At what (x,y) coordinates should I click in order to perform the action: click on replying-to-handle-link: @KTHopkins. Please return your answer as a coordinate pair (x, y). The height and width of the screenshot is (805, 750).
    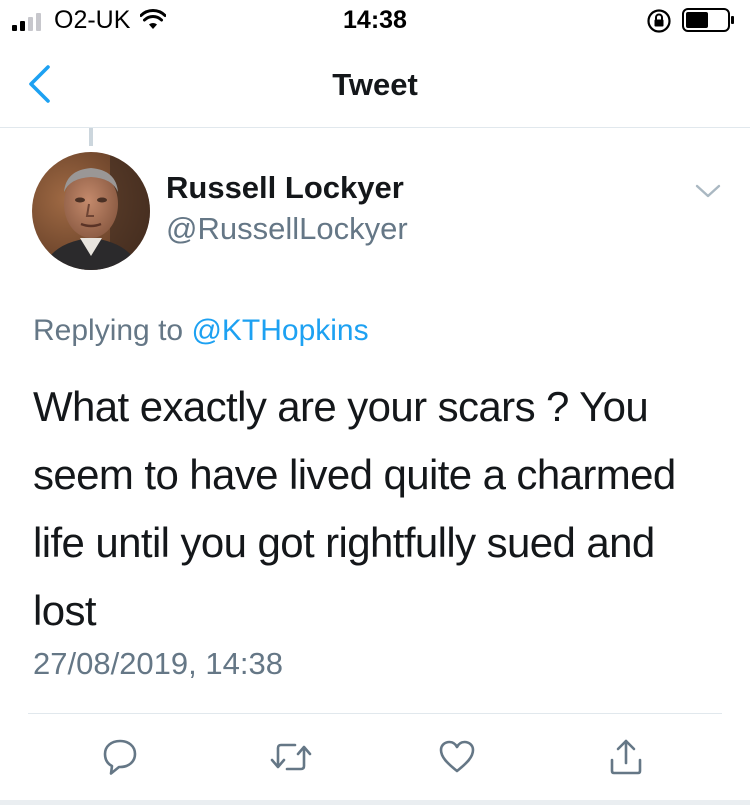
    Looking at the image, I should click on (279, 330).